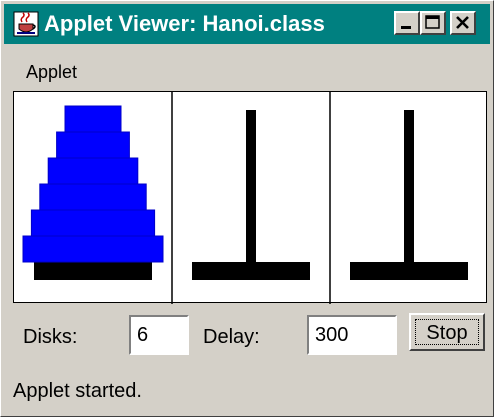  I want to click on delay-label: Delay:, so click(231, 337).